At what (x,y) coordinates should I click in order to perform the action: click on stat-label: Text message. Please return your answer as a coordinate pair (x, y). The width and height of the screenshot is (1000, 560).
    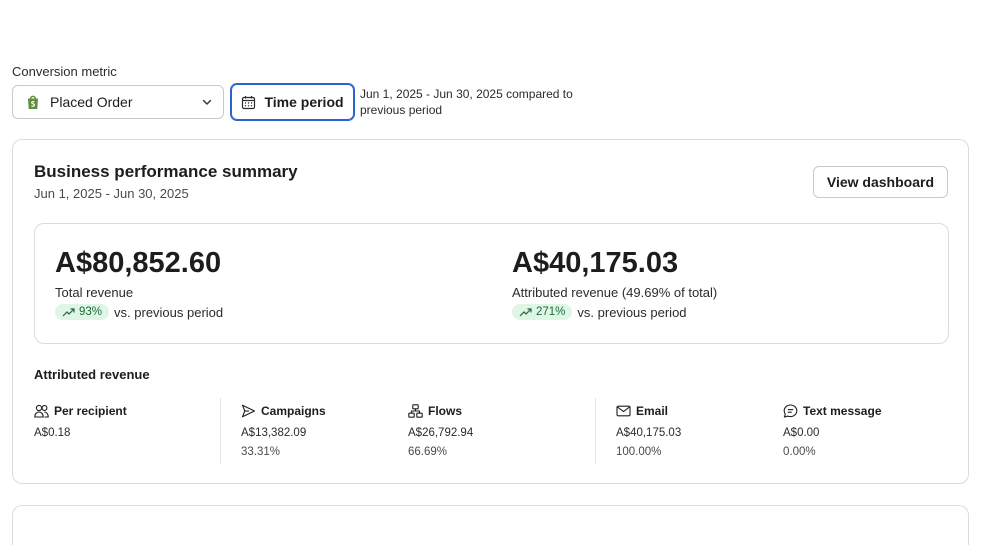
    Looking at the image, I should click on (842, 411).